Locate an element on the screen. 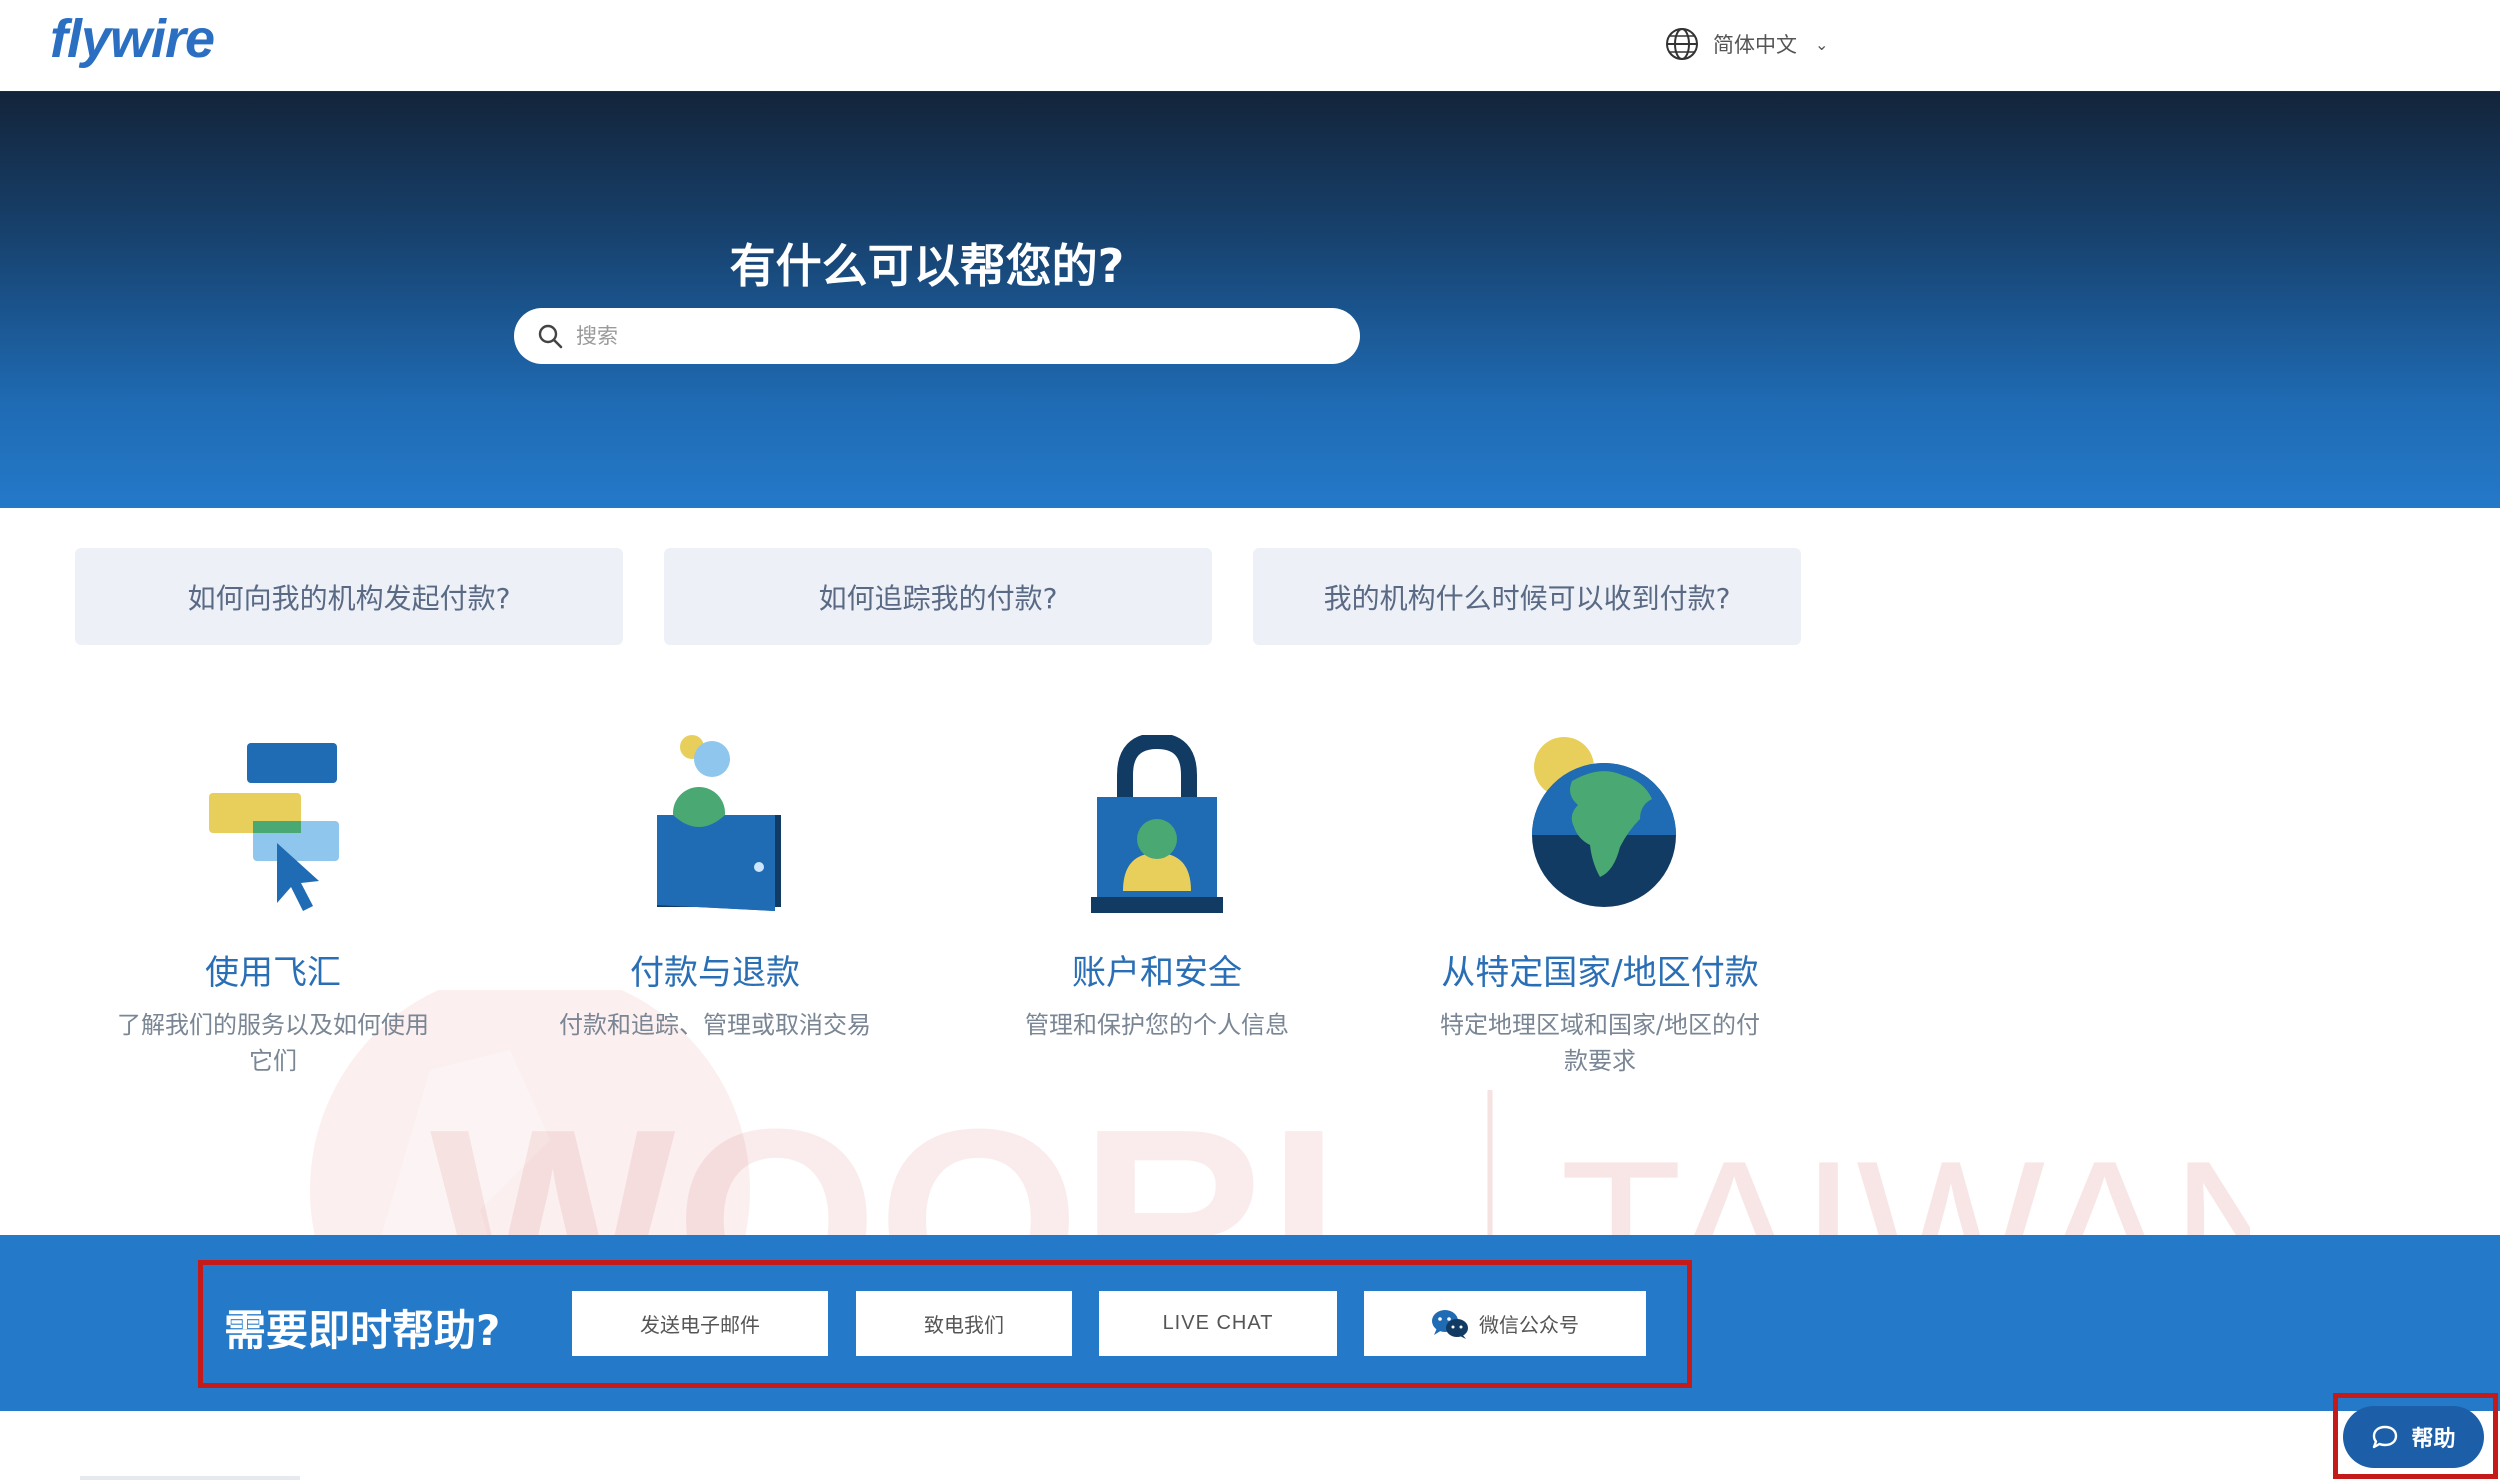  chevron-down-icon: ⌄ is located at coordinates (1822, 44).